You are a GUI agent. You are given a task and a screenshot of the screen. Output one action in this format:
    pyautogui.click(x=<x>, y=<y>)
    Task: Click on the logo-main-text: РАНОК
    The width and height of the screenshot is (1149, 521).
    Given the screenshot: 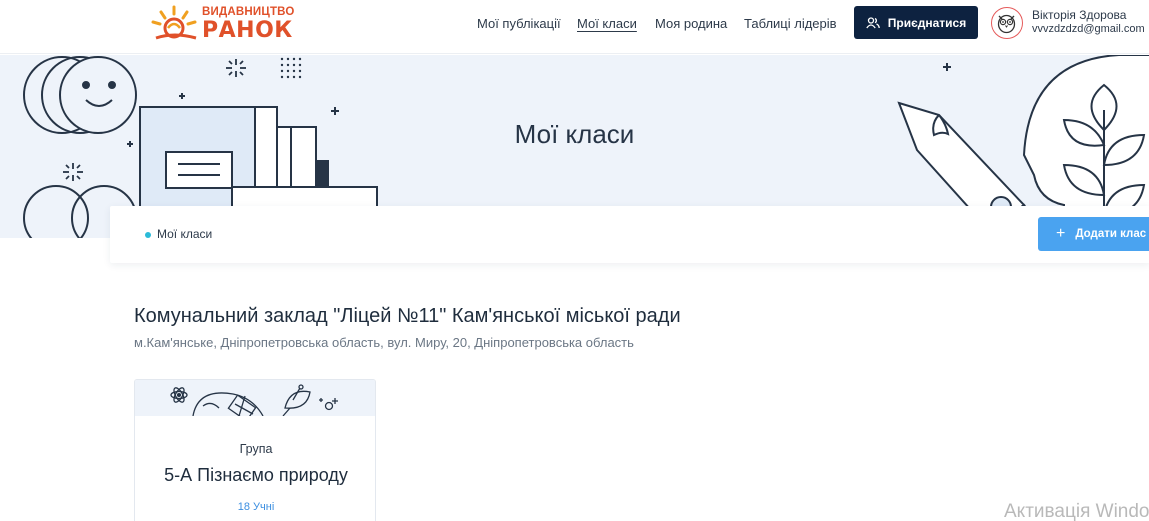 What is the action you would take?
    pyautogui.click(x=247, y=30)
    